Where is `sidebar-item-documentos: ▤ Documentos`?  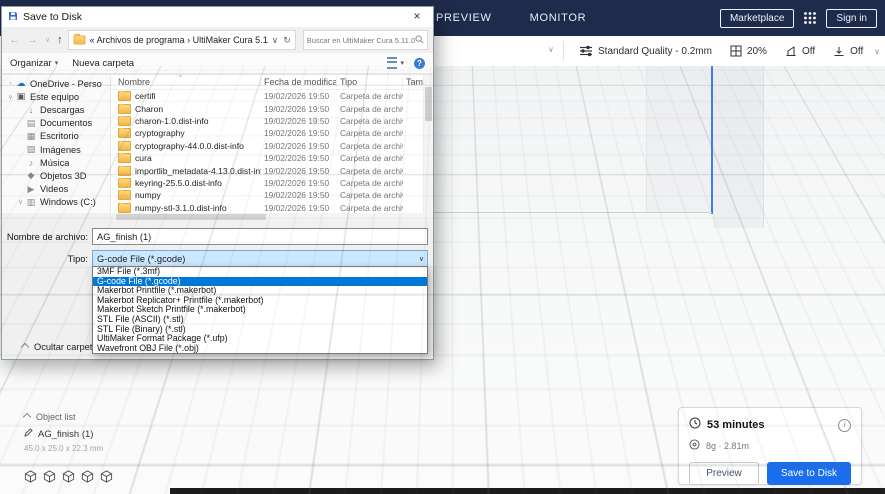 sidebar-item-documentos: ▤ Documentos is located at coordinates (56, 123).